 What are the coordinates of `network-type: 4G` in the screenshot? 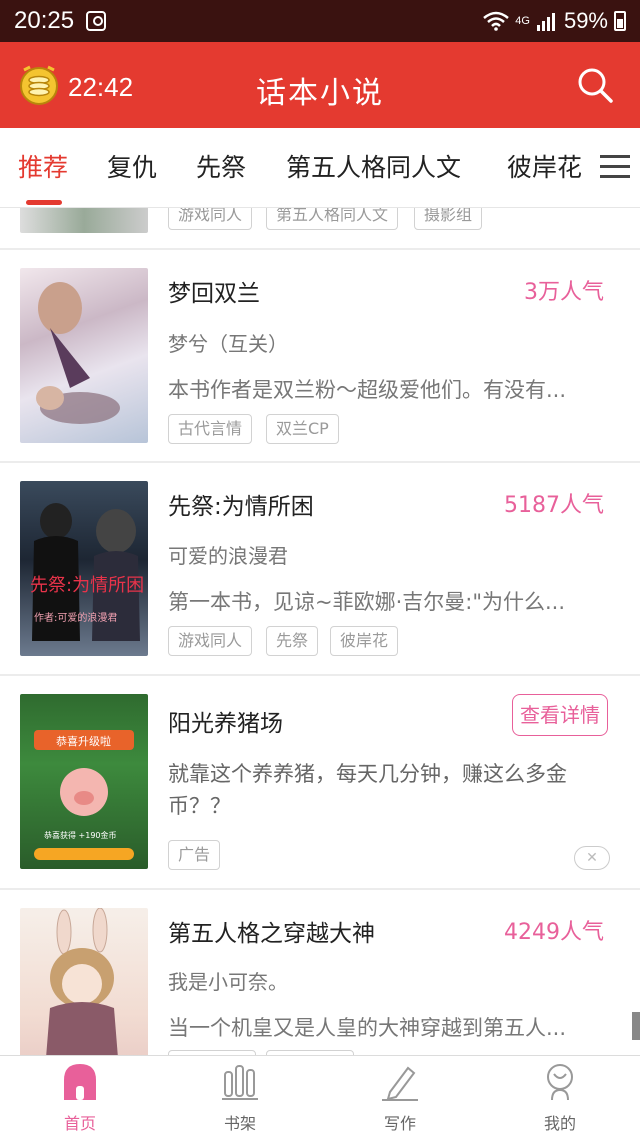 It's located at (522, 20).